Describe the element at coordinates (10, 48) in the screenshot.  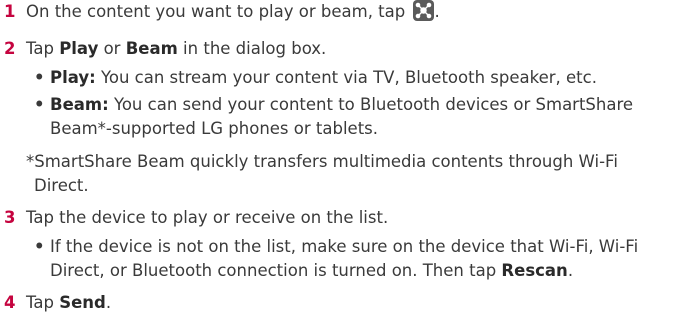
I see `step-number: 2` at that location.